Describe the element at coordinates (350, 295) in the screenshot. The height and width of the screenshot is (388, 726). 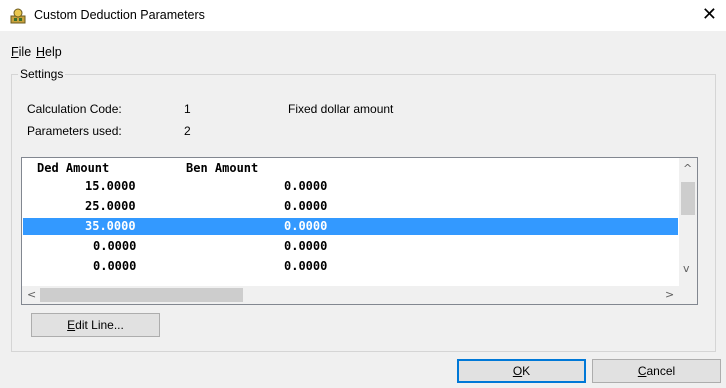
I see `horizontal-scrollbar: < >` at that location.